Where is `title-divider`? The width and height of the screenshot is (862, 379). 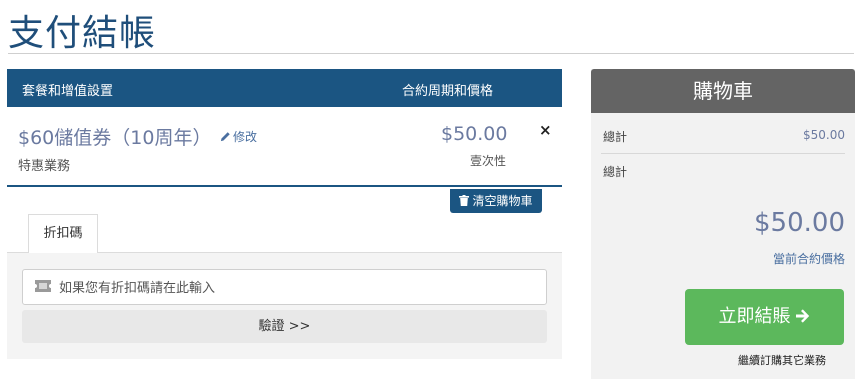 title-divider is located at coordinates (431, 53).